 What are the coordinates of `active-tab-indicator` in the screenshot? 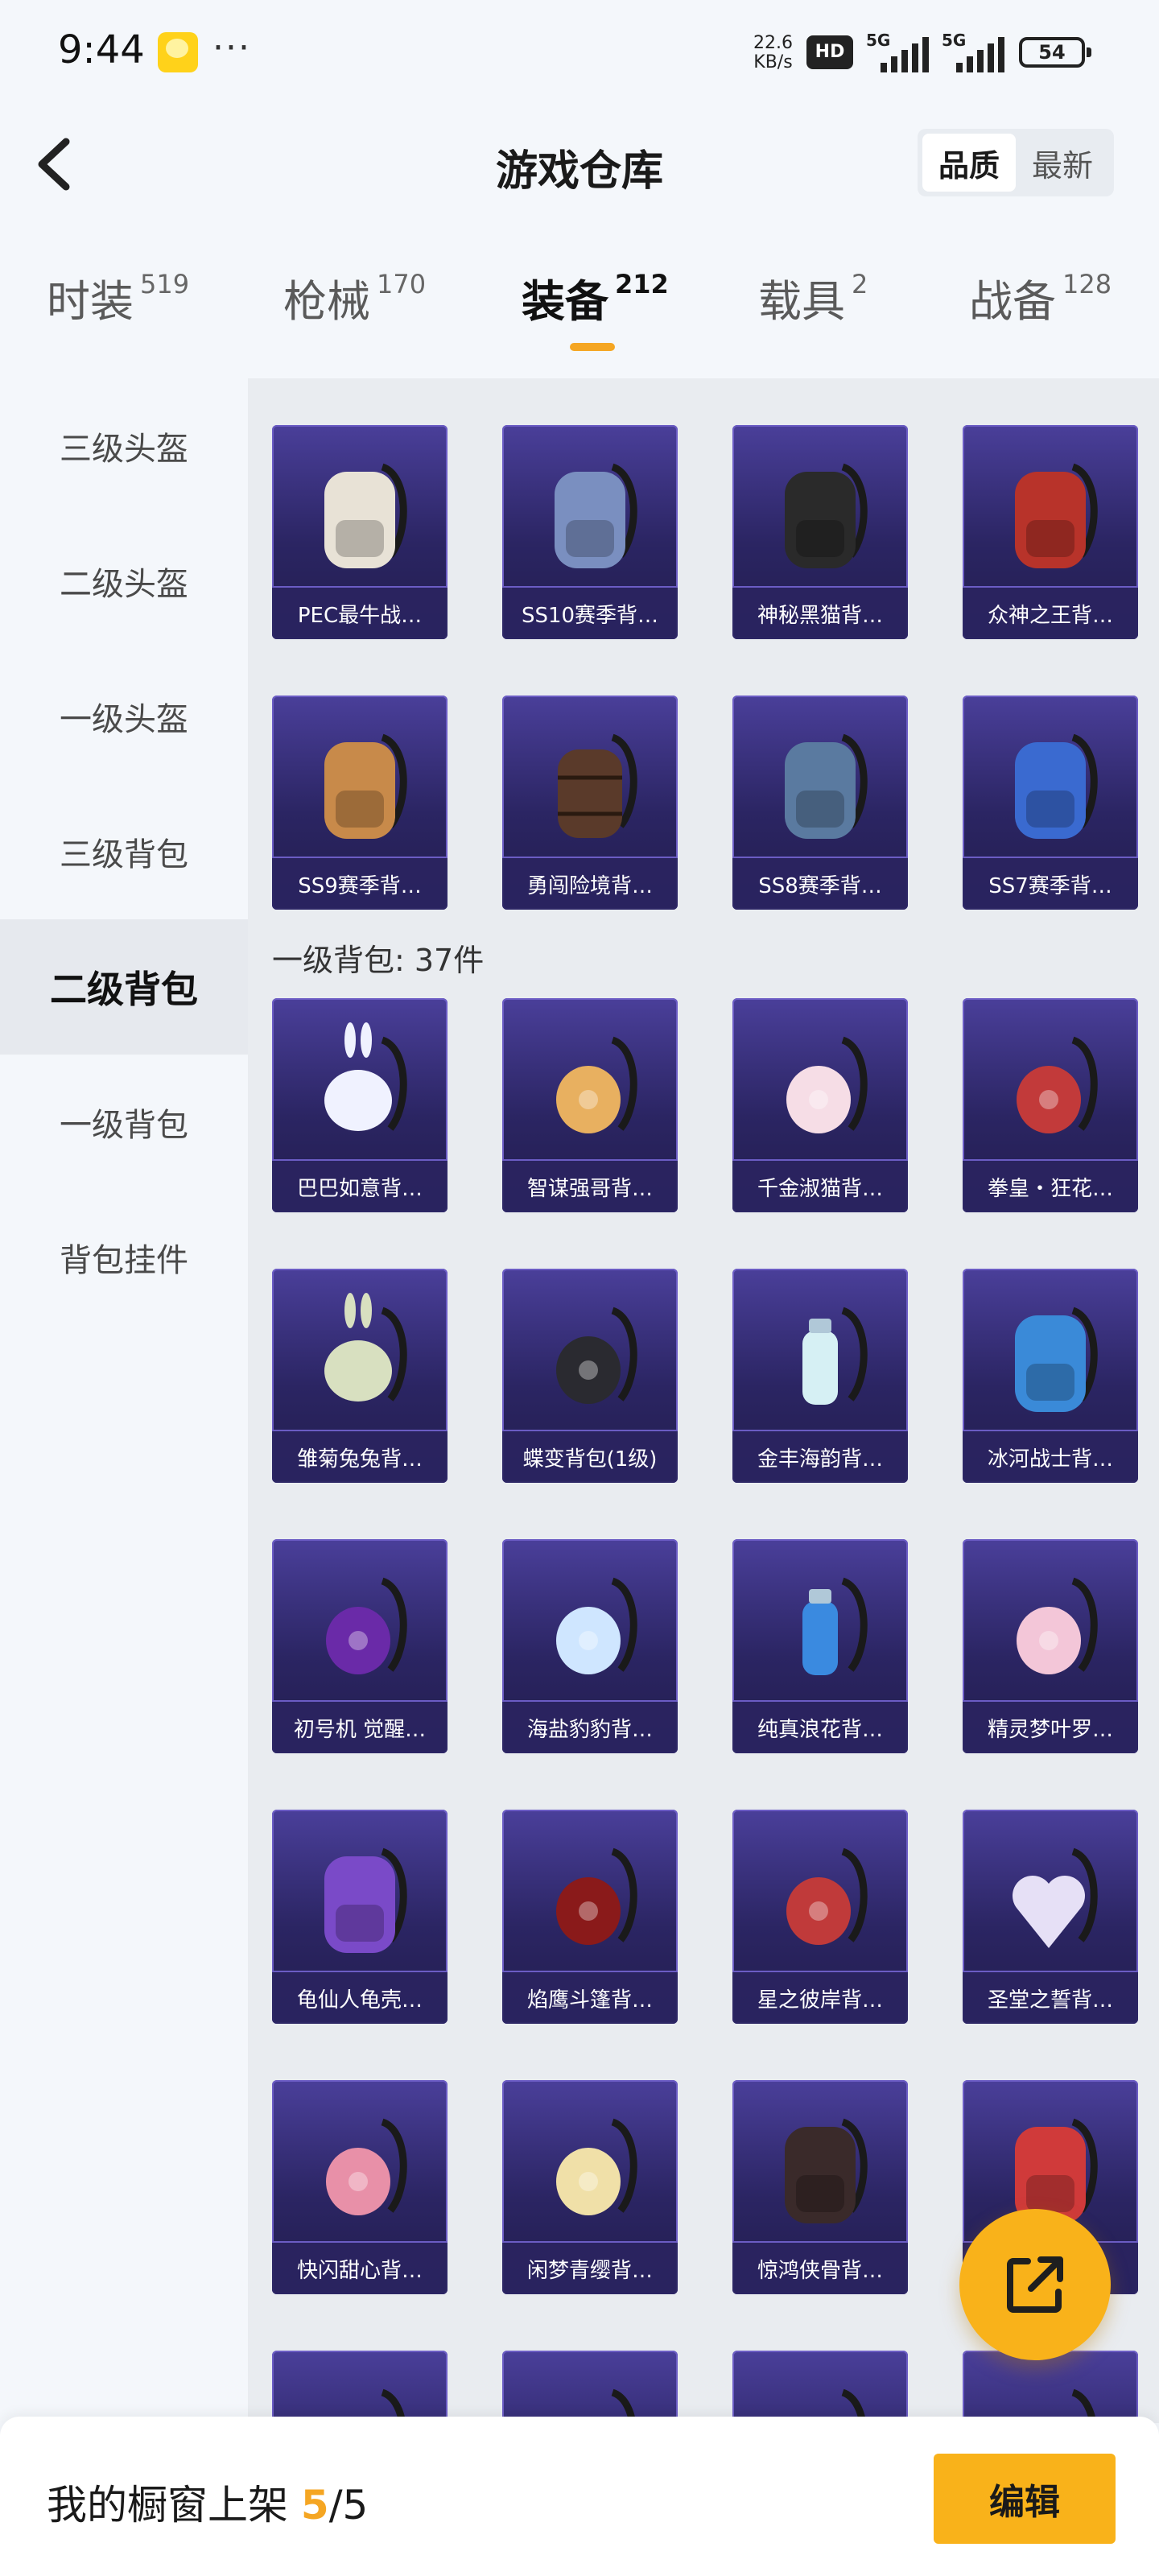 It's located at (592, 347).